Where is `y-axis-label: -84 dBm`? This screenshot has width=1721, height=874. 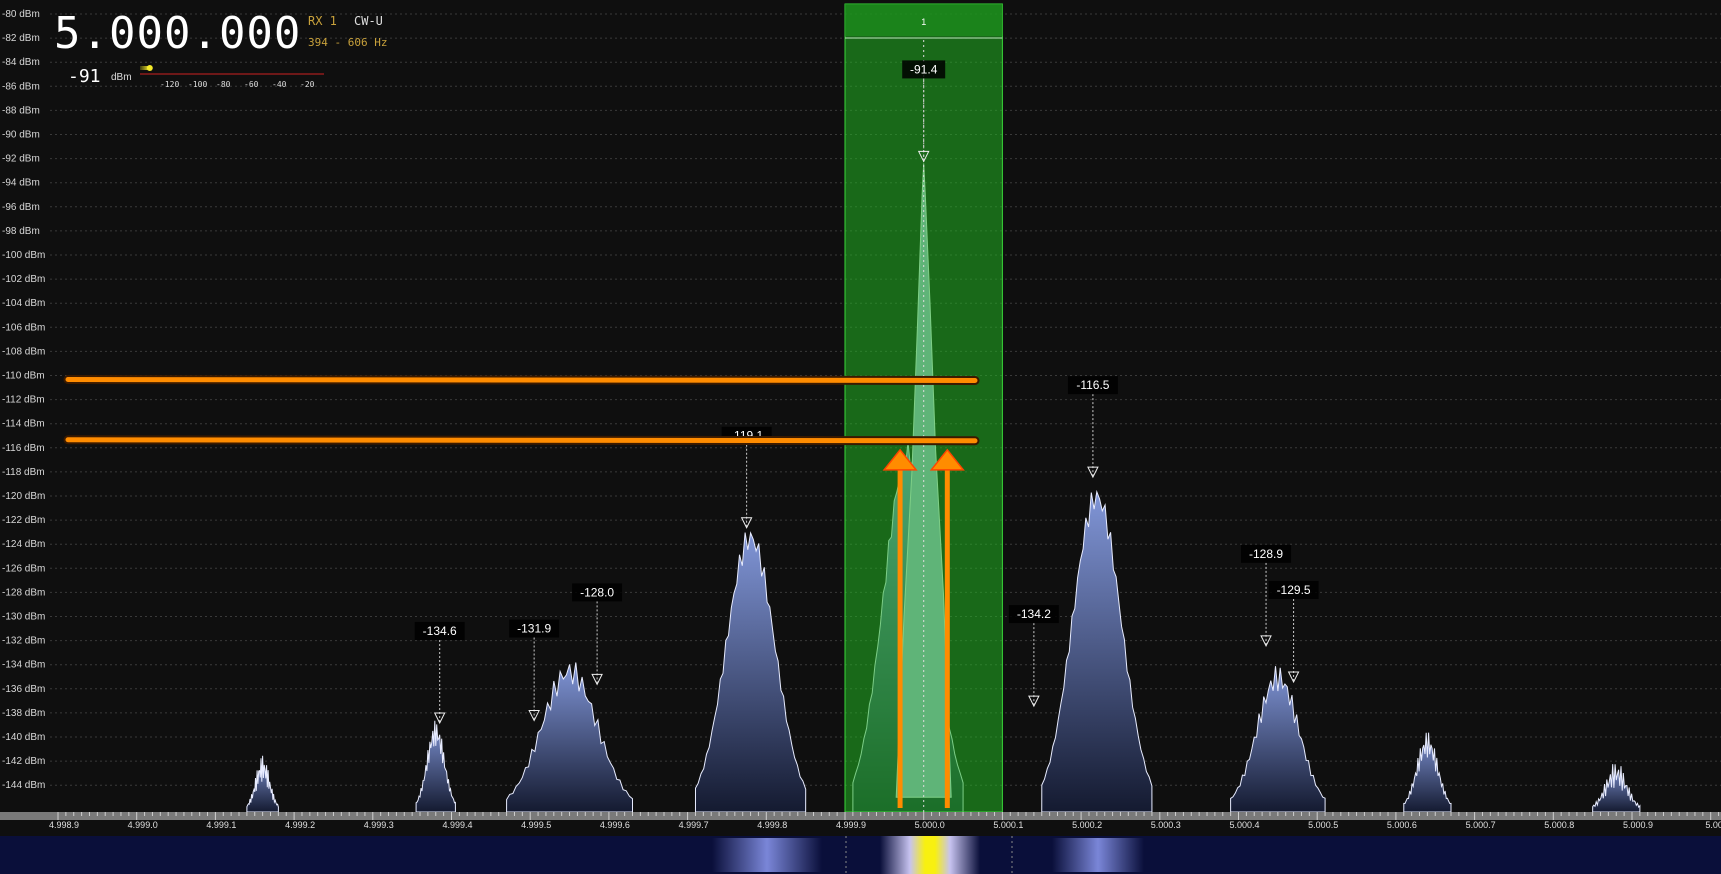 y-axis-label: -84 dBm is located at coordinates (21, 62).